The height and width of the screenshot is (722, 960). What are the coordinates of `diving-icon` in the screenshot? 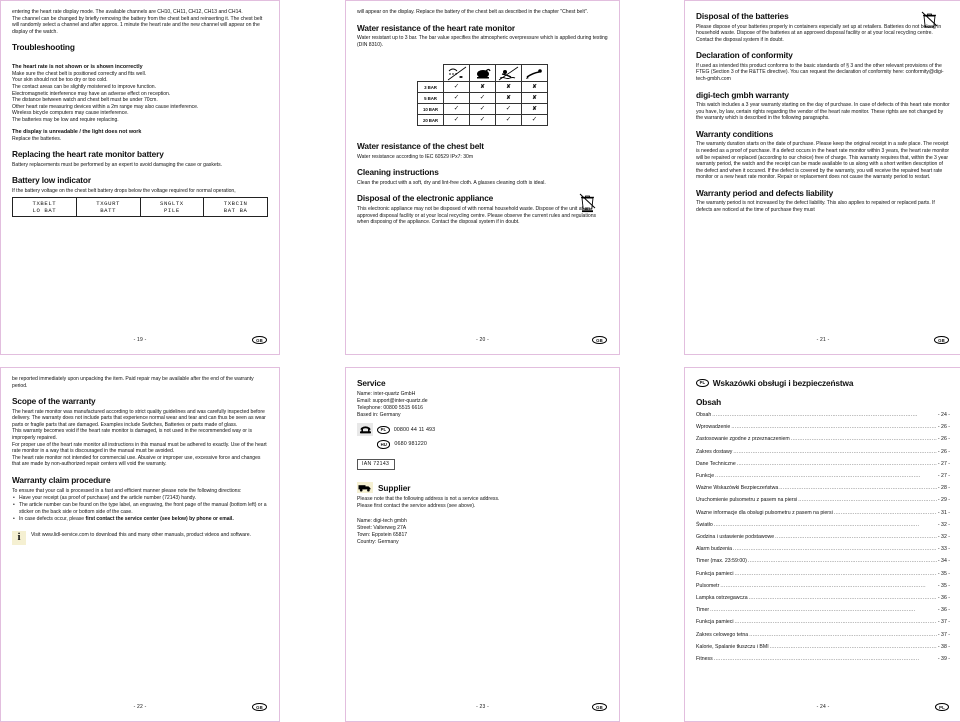 It's located at (534, 73).